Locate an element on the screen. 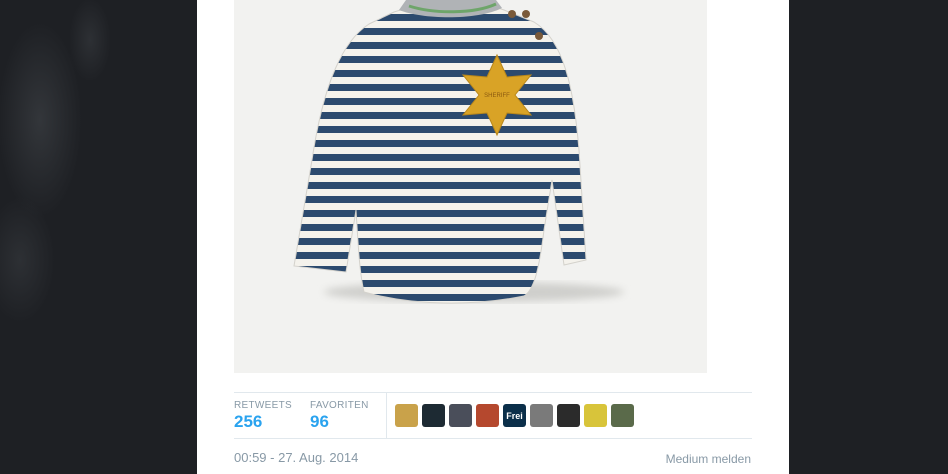  favoriters-avatars: Frei is located at coordinates (514, 416).